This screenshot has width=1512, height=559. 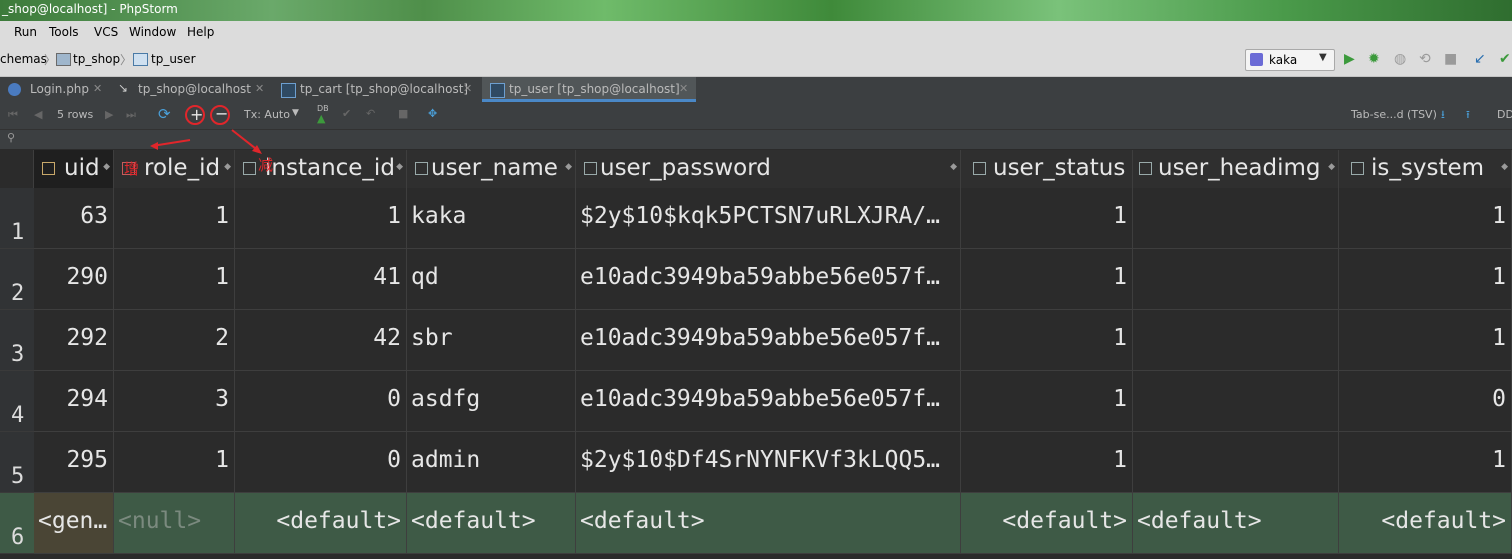 I want to click on cell-value: <null>, so click(x=160, y=521).